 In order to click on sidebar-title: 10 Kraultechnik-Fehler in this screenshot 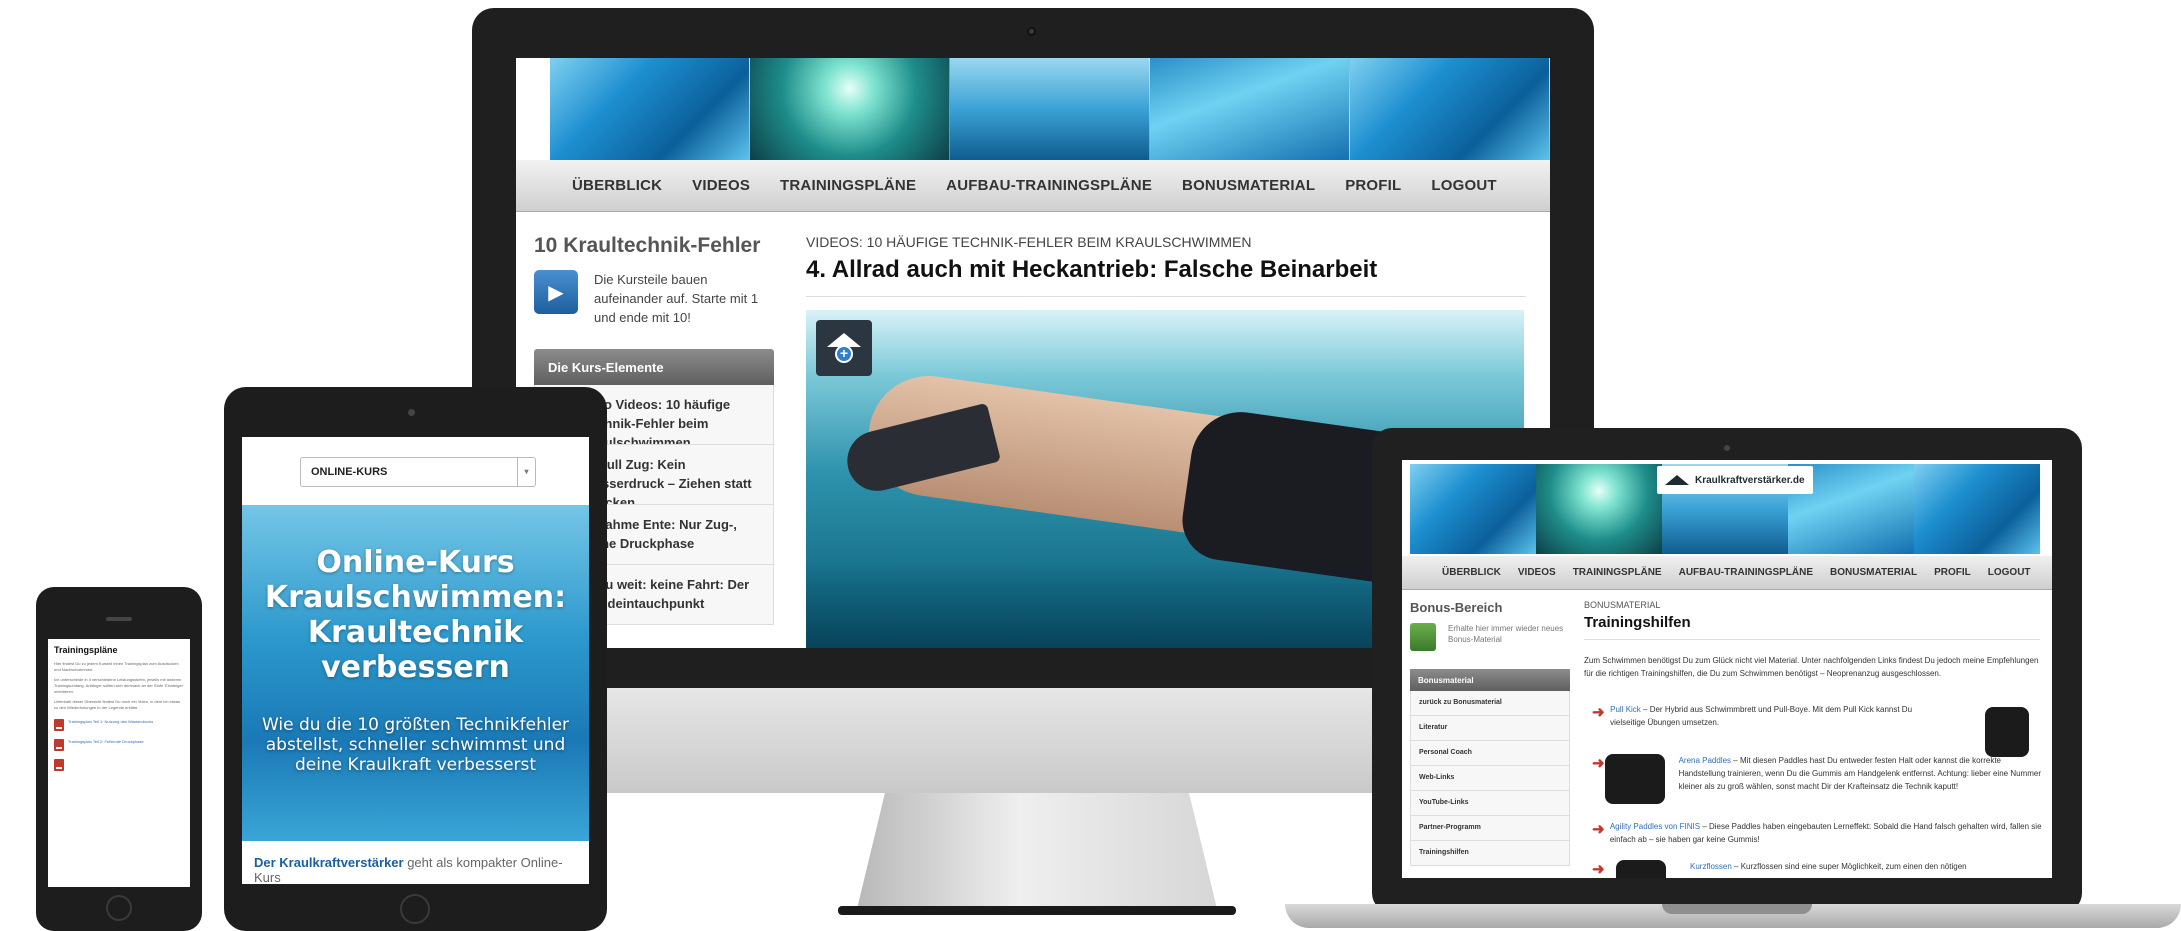, I will do `click(647, 245)`.